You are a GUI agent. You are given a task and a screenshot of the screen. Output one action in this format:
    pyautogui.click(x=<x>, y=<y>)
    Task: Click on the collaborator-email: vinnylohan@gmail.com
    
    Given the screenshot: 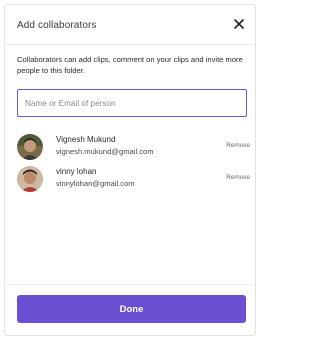 What is the action you would take?
    pyautogui.click(x=95, y=183)
    